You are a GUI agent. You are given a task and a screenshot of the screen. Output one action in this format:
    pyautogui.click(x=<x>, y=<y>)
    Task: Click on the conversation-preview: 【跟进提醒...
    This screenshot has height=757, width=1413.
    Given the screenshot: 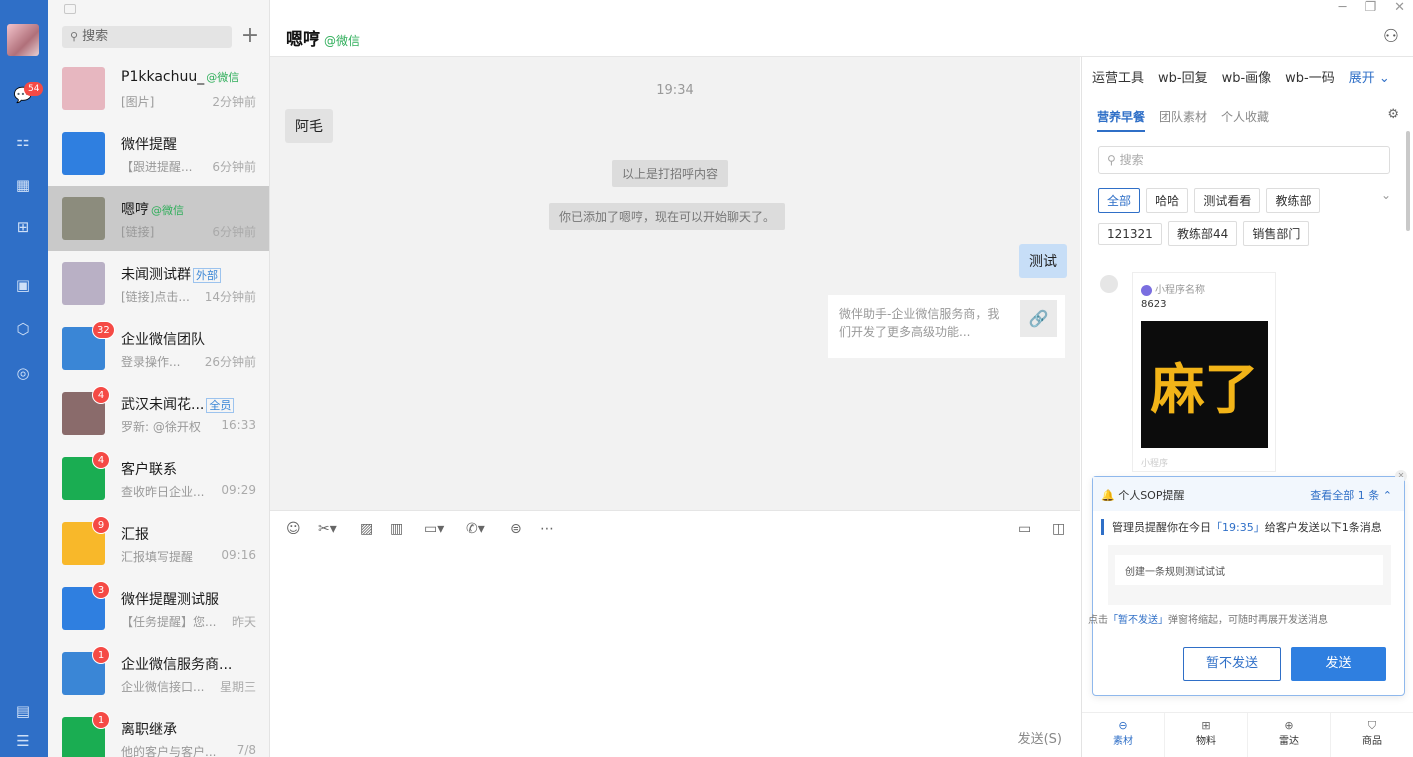 What is the action you would take?
    pyautogui.click(x=157, y=167)
    